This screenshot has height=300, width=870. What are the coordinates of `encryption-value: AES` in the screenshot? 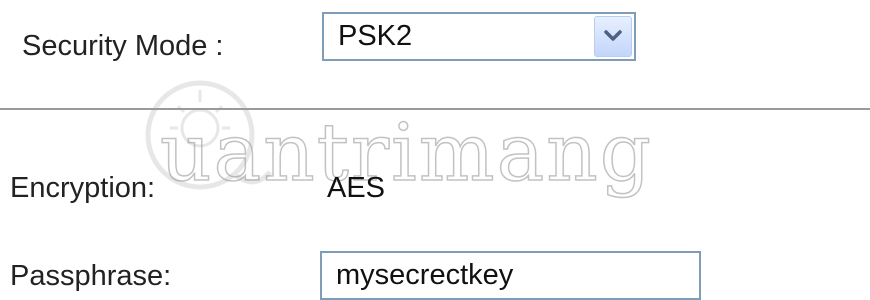 It's located at (356, 188).